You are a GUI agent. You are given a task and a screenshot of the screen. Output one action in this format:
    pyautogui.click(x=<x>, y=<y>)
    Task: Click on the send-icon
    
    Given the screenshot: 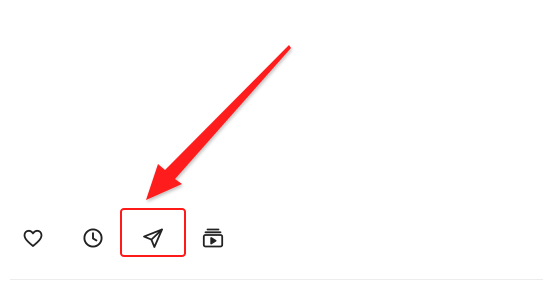 What is the action you would take?
    pyautogui.click(x=153, y=238)
    